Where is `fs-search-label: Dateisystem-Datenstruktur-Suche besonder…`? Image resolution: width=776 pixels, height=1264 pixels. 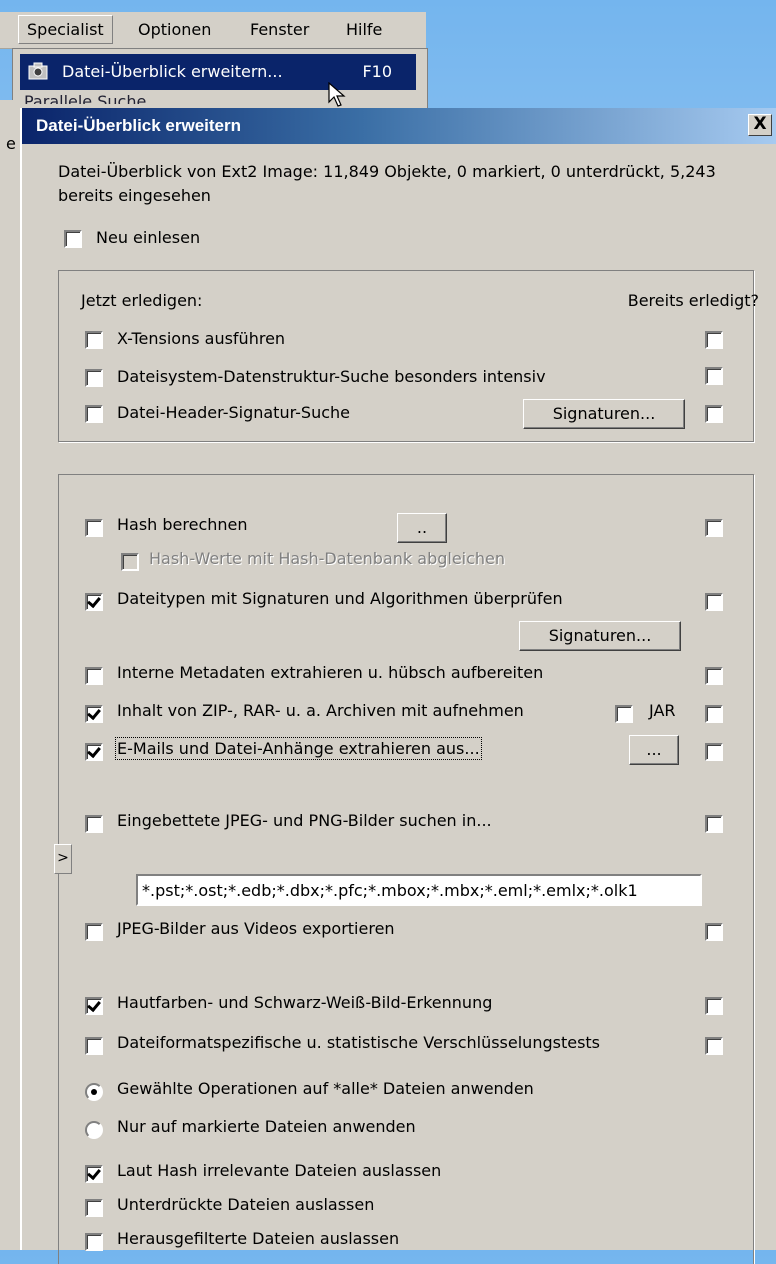
fs-search-label: Dateisystem-Datenstruktur-Suche besonder… is located at coordinates (331, 376).